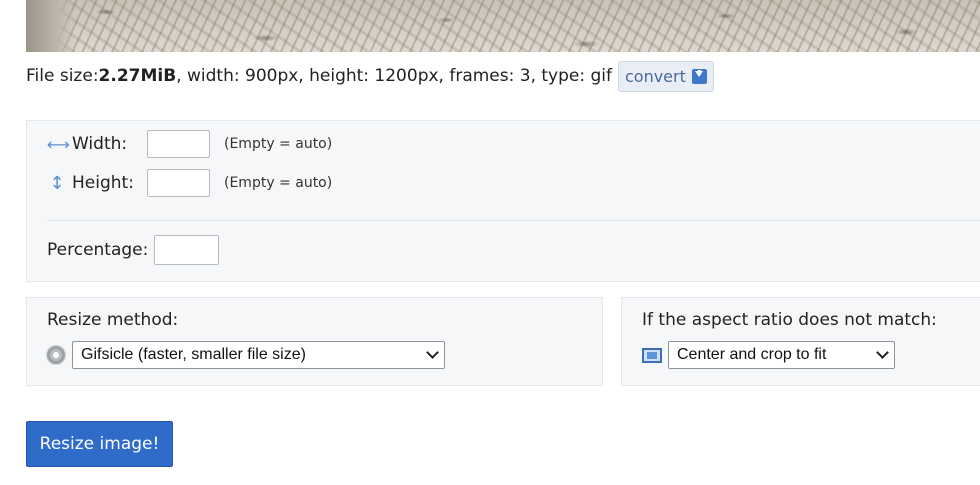  Describe the element at coordinates (103, 183) in the screenshot. I see `height-label: Height:` at that location.